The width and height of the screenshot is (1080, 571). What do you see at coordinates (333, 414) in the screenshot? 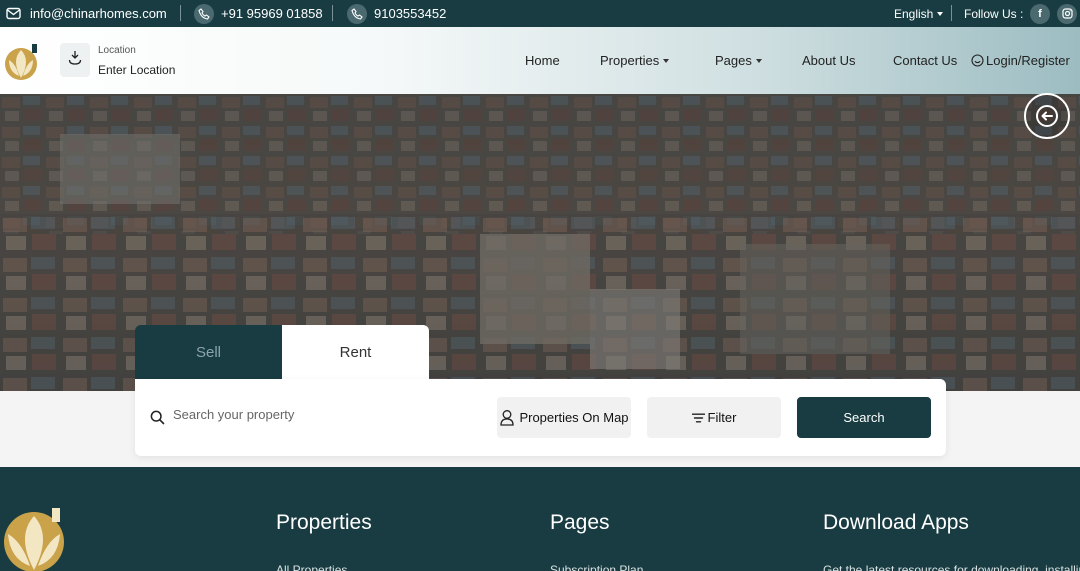
I see `search-input` at bounding box center [333, 414].